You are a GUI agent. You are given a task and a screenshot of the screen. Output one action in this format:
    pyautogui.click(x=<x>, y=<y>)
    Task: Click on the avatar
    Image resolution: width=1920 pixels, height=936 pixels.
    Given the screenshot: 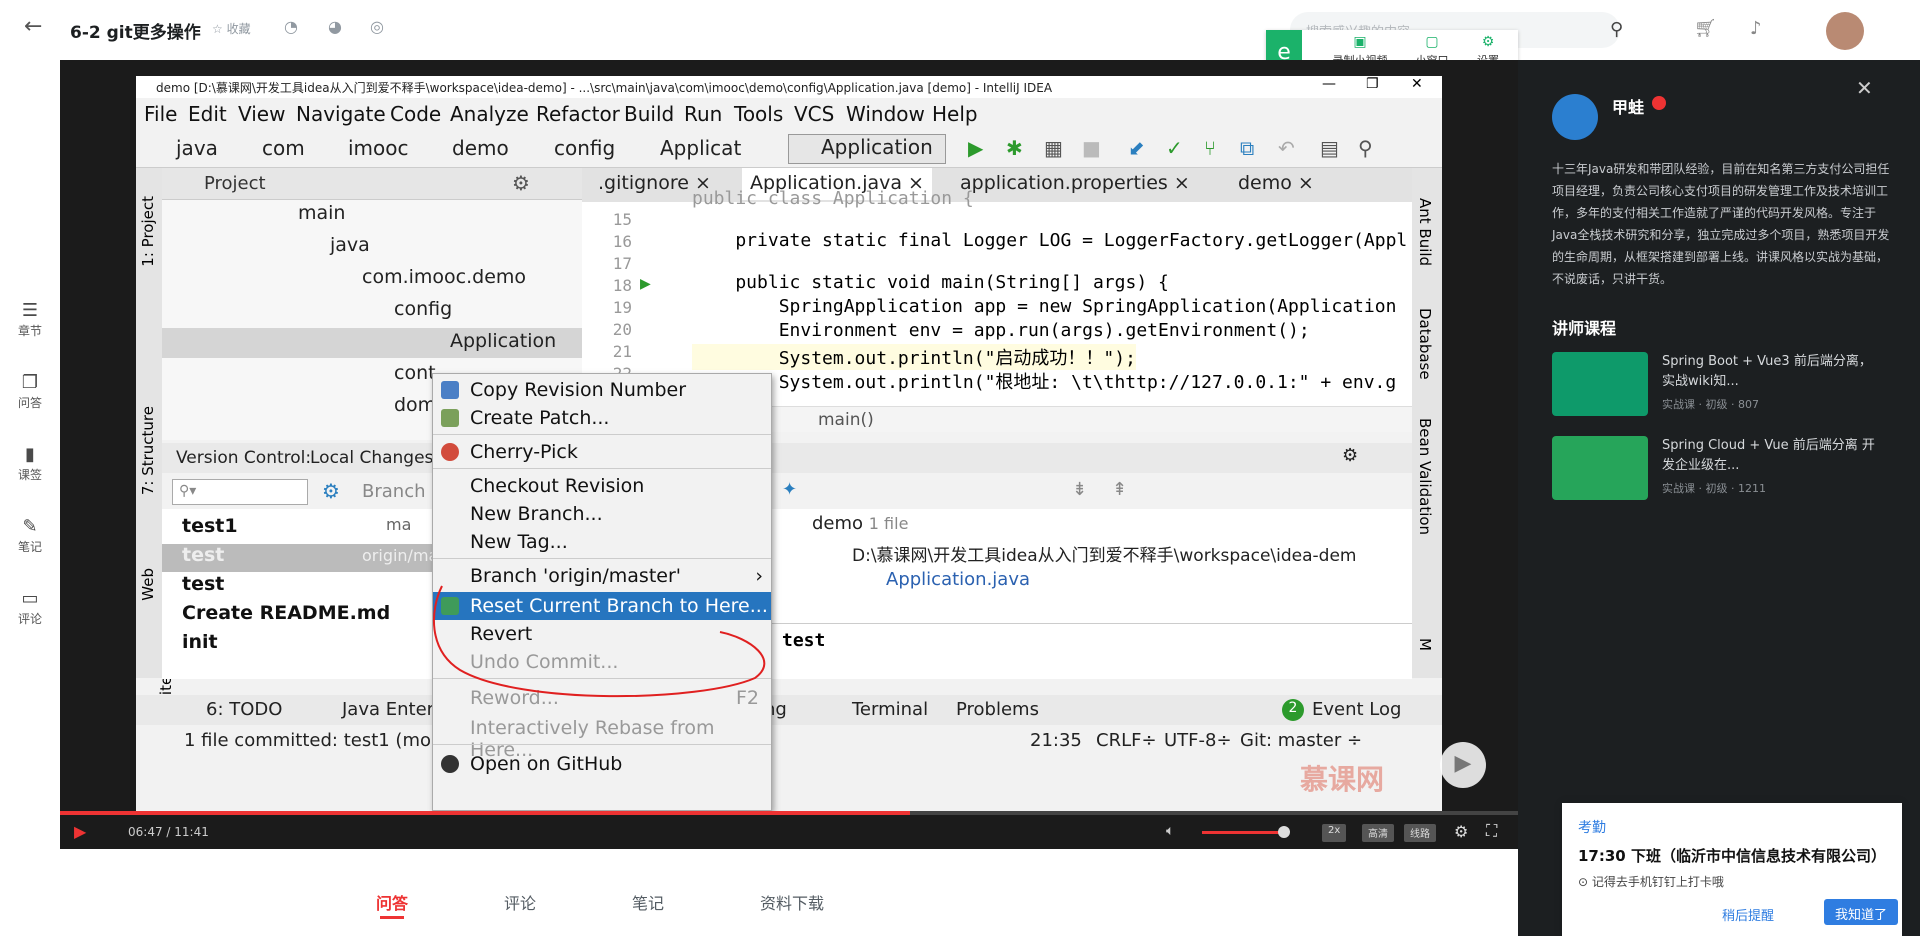 What is the action you would take?
    pyautogui.click(x=1845, y=31)
    